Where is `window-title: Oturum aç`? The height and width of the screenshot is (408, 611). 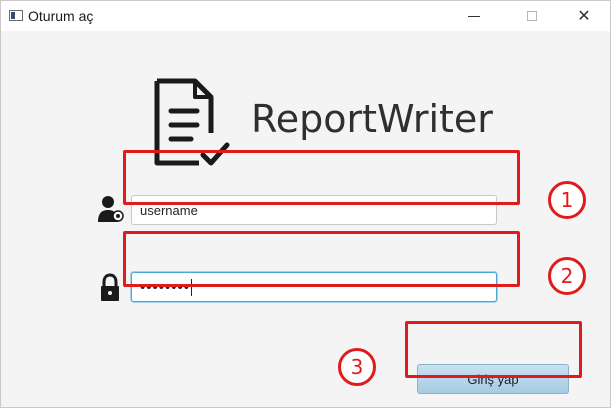 window-title: Oturum aç is located at coordinates (61, 16).